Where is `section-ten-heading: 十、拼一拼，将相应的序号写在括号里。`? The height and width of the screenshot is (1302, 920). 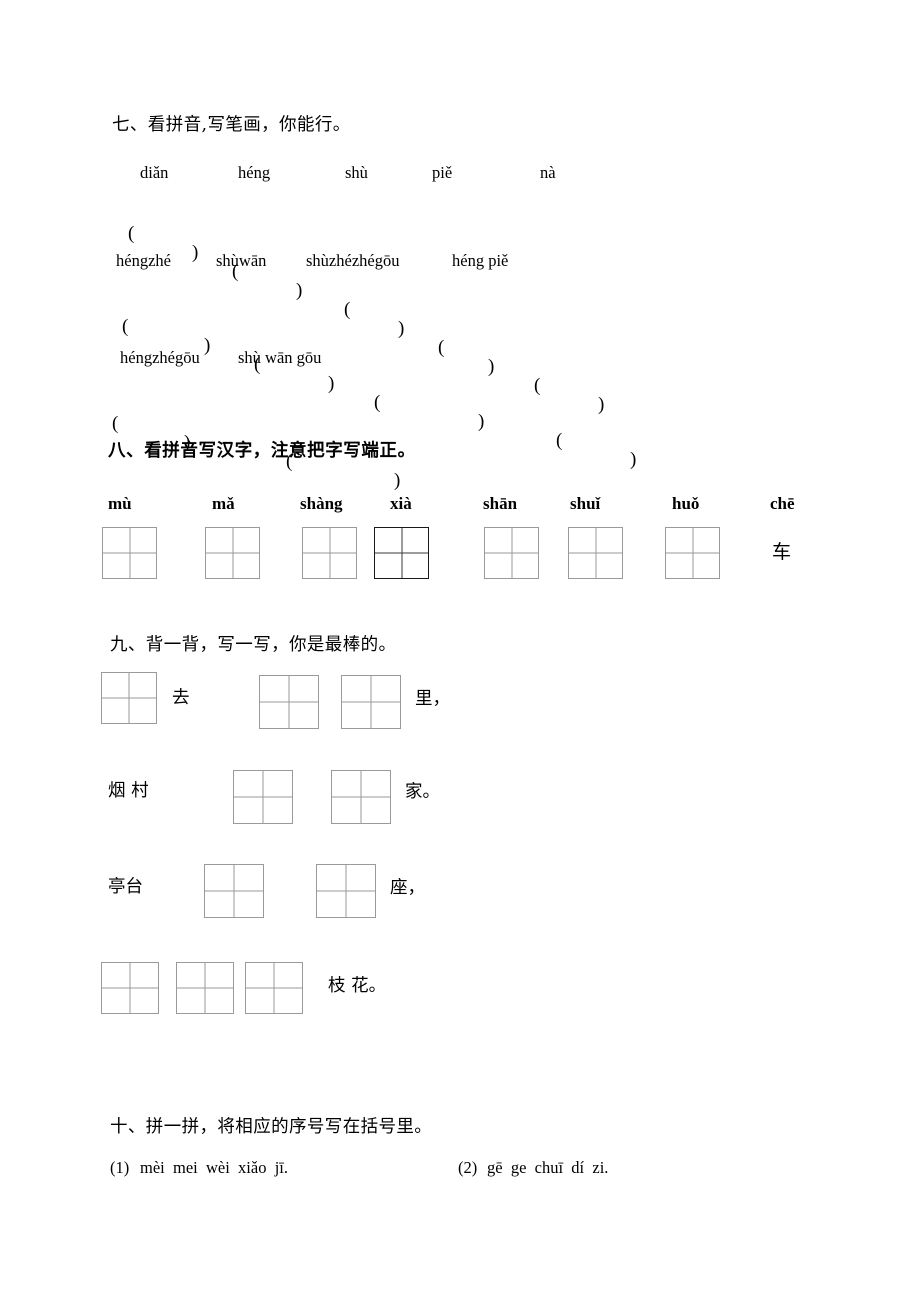 section-ten-heading: 十、拼一拼，将相应的序号写在括号里。 is located at coordinates (271, 1127).